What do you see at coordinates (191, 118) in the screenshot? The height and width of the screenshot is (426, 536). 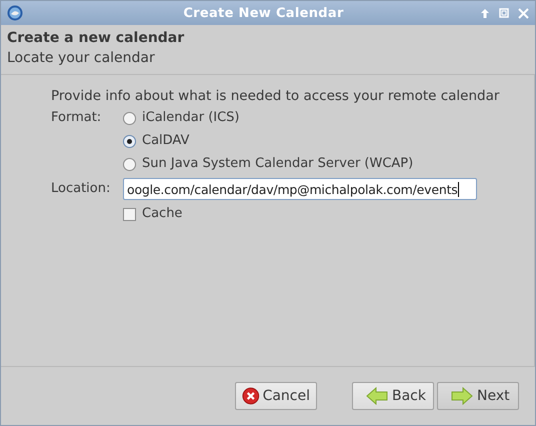 I see `radio-label: iCalendar (ICS)` at bounding box center [191, 118].